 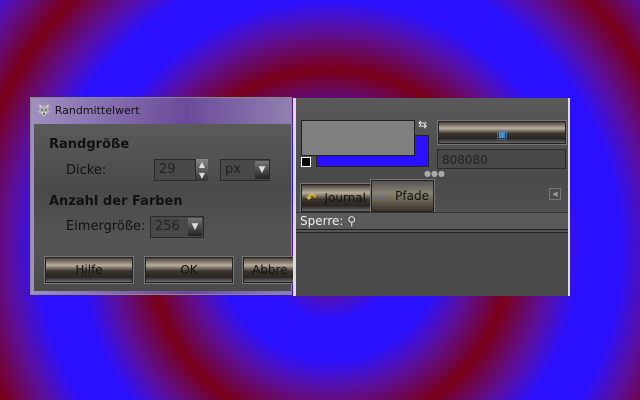 What do you see at coordinates (432, 221) in the screenshot?
I see `lock-row: Sperre: ⚲` at bounding box center [432, 221].